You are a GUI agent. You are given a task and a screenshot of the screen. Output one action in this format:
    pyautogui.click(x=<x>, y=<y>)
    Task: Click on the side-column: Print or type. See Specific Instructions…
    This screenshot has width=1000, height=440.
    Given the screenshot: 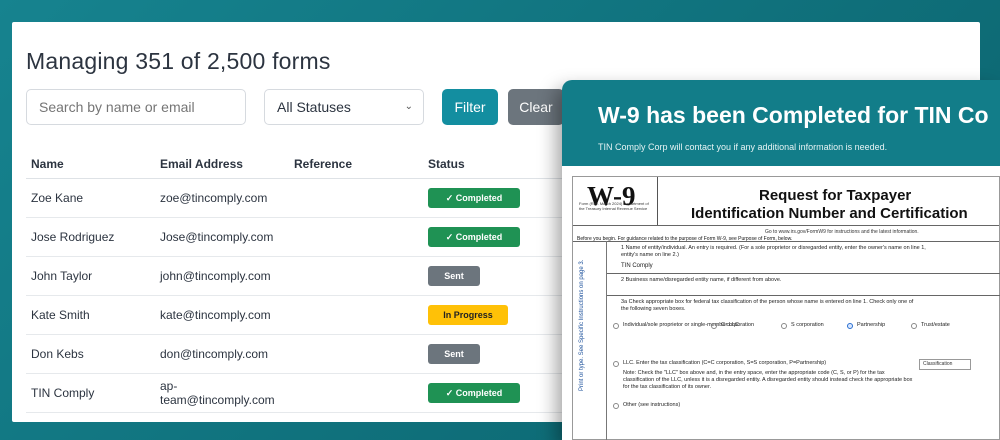 What is the action you would take?
    pyautogui.click(x=590, y=340)
    